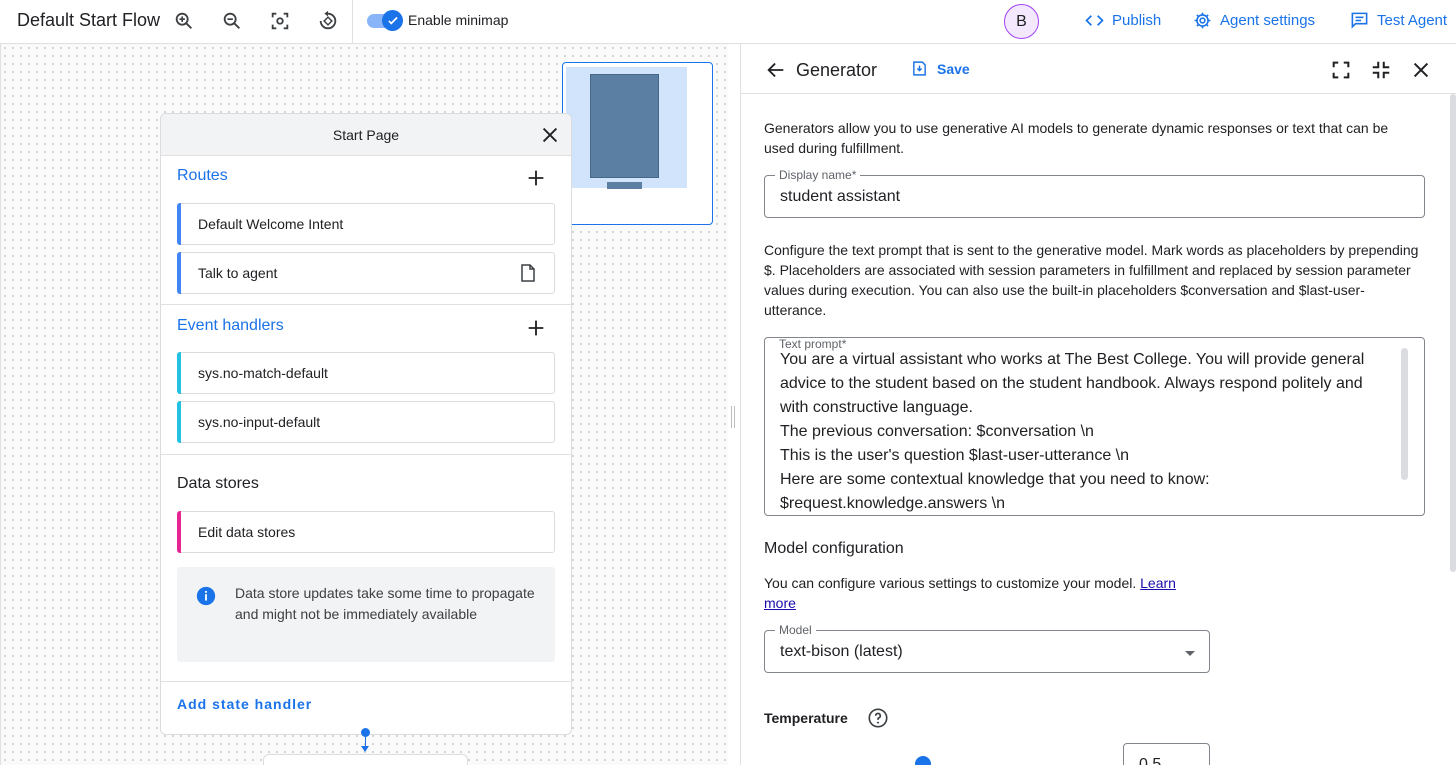 The height and width of the screenshot is (765, 1456). I want to click on help-icon, so click(878, 718).